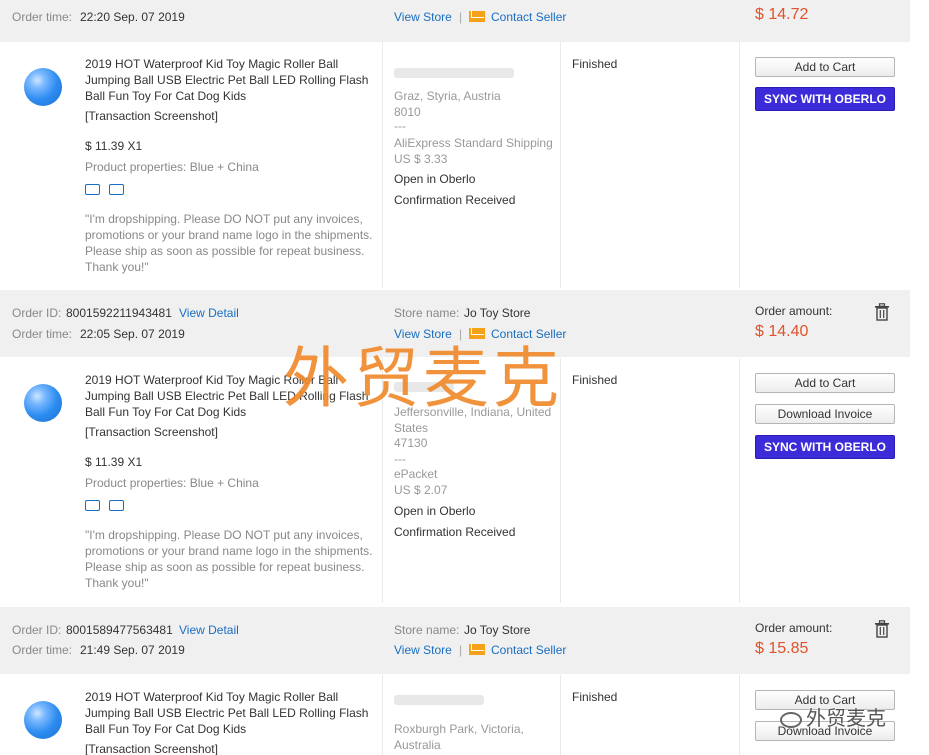  I want to click on order-id: 8001589477563481, so click(119, 630).